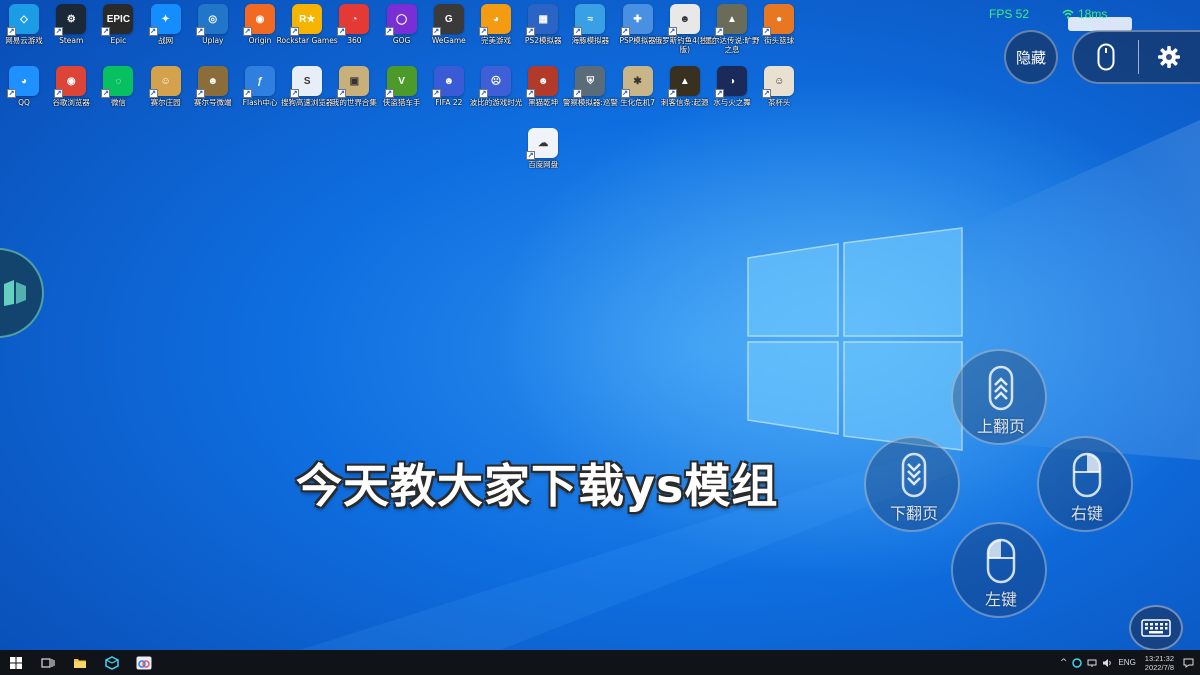  I want to click on language-indicator: ENG, so click(1126, 662).